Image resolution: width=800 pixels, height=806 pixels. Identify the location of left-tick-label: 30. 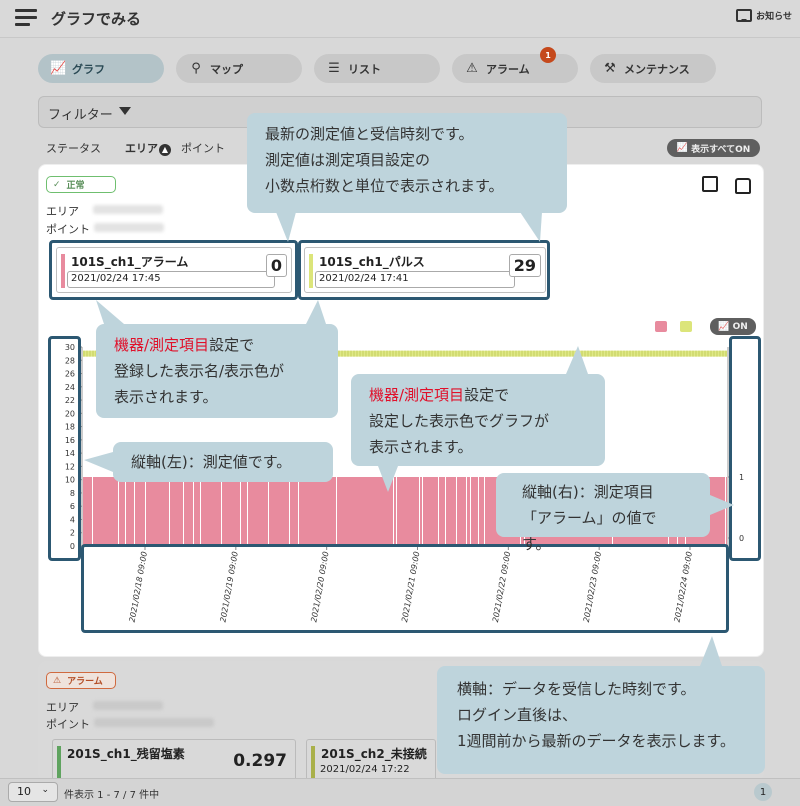
(70, 347).